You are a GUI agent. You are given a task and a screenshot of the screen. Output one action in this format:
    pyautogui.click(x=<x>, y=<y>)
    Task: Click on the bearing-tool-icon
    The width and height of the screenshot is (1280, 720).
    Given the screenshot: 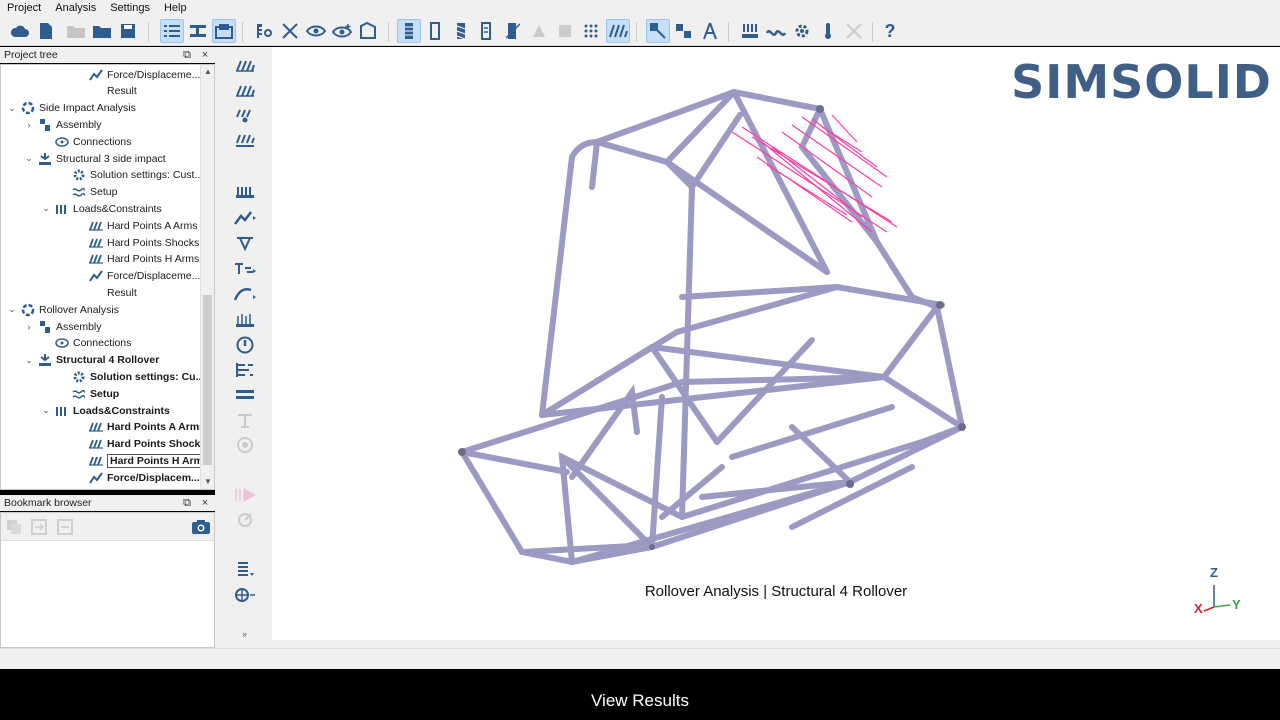 What is the action you would take?
    pyautogui.click(x=245, y=294)
    